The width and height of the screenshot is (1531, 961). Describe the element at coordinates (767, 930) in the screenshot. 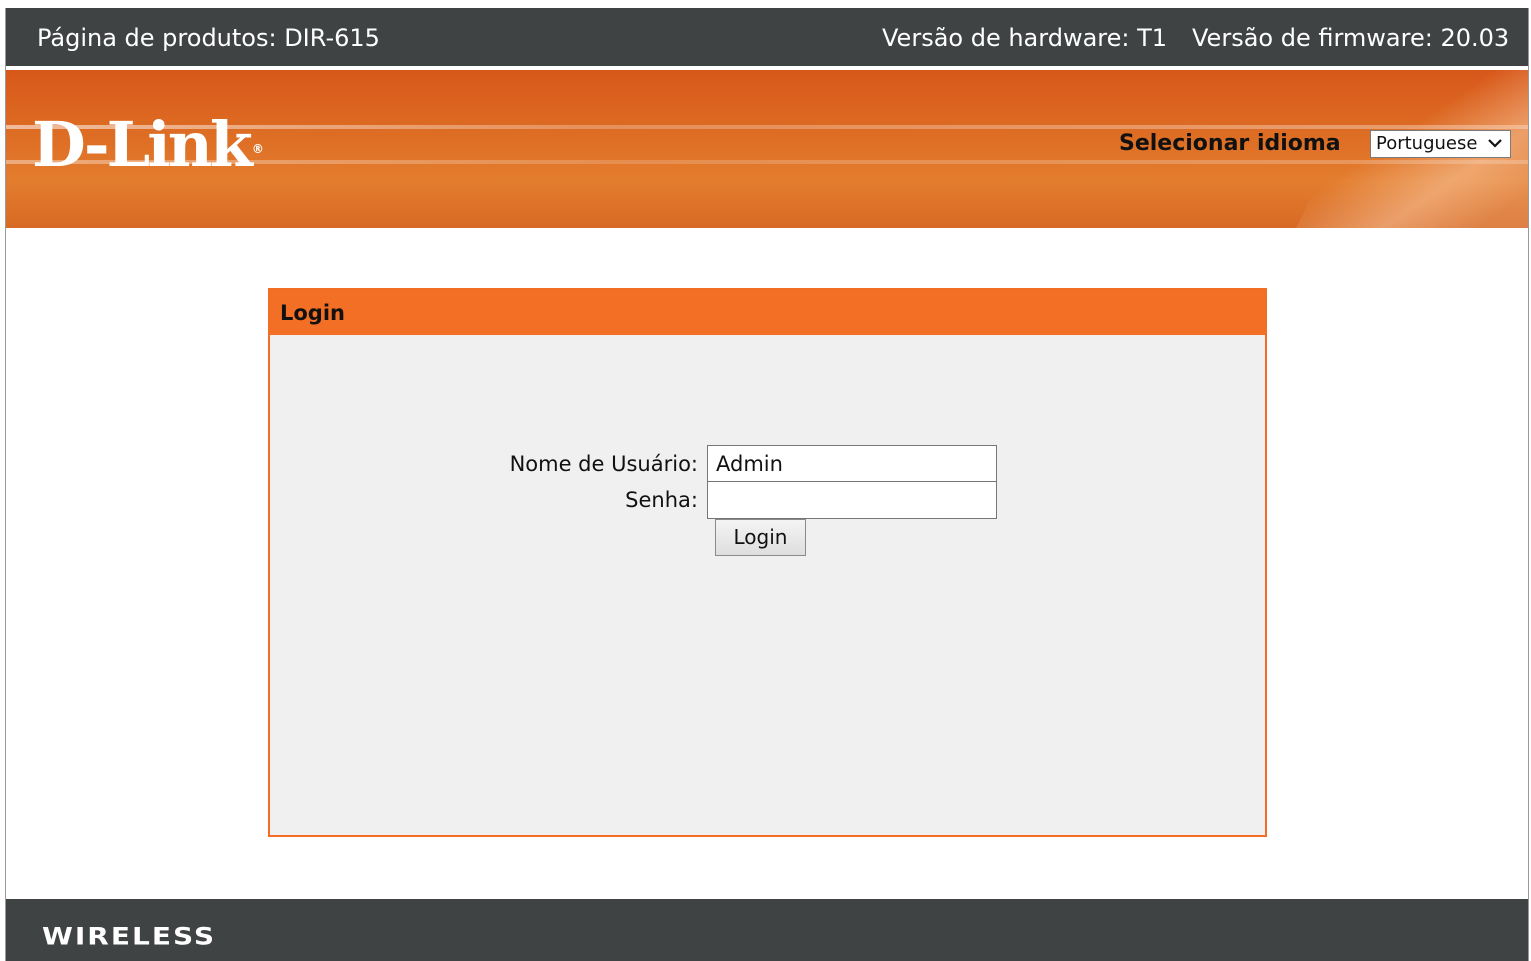

I see `footer-bar: WIRELESS` at that location.